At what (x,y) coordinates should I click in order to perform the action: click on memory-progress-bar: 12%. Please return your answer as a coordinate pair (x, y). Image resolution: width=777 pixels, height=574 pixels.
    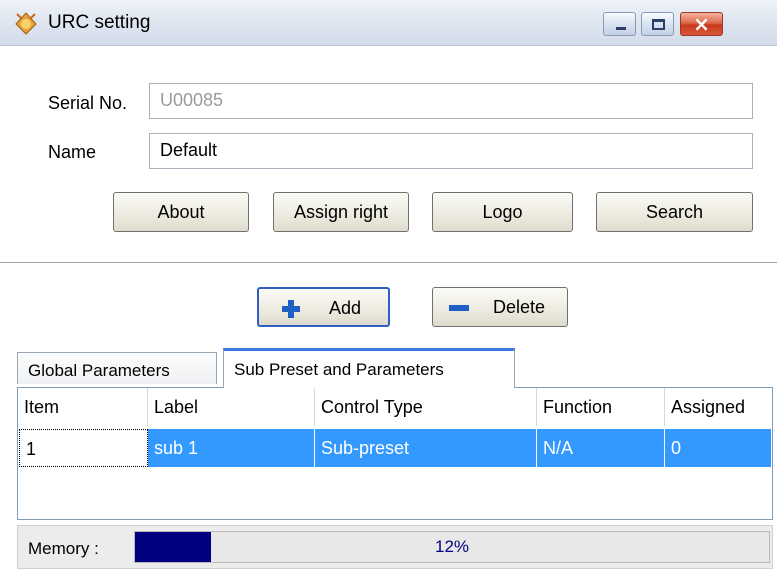
    Looking at the image, I should click on (452, 547).